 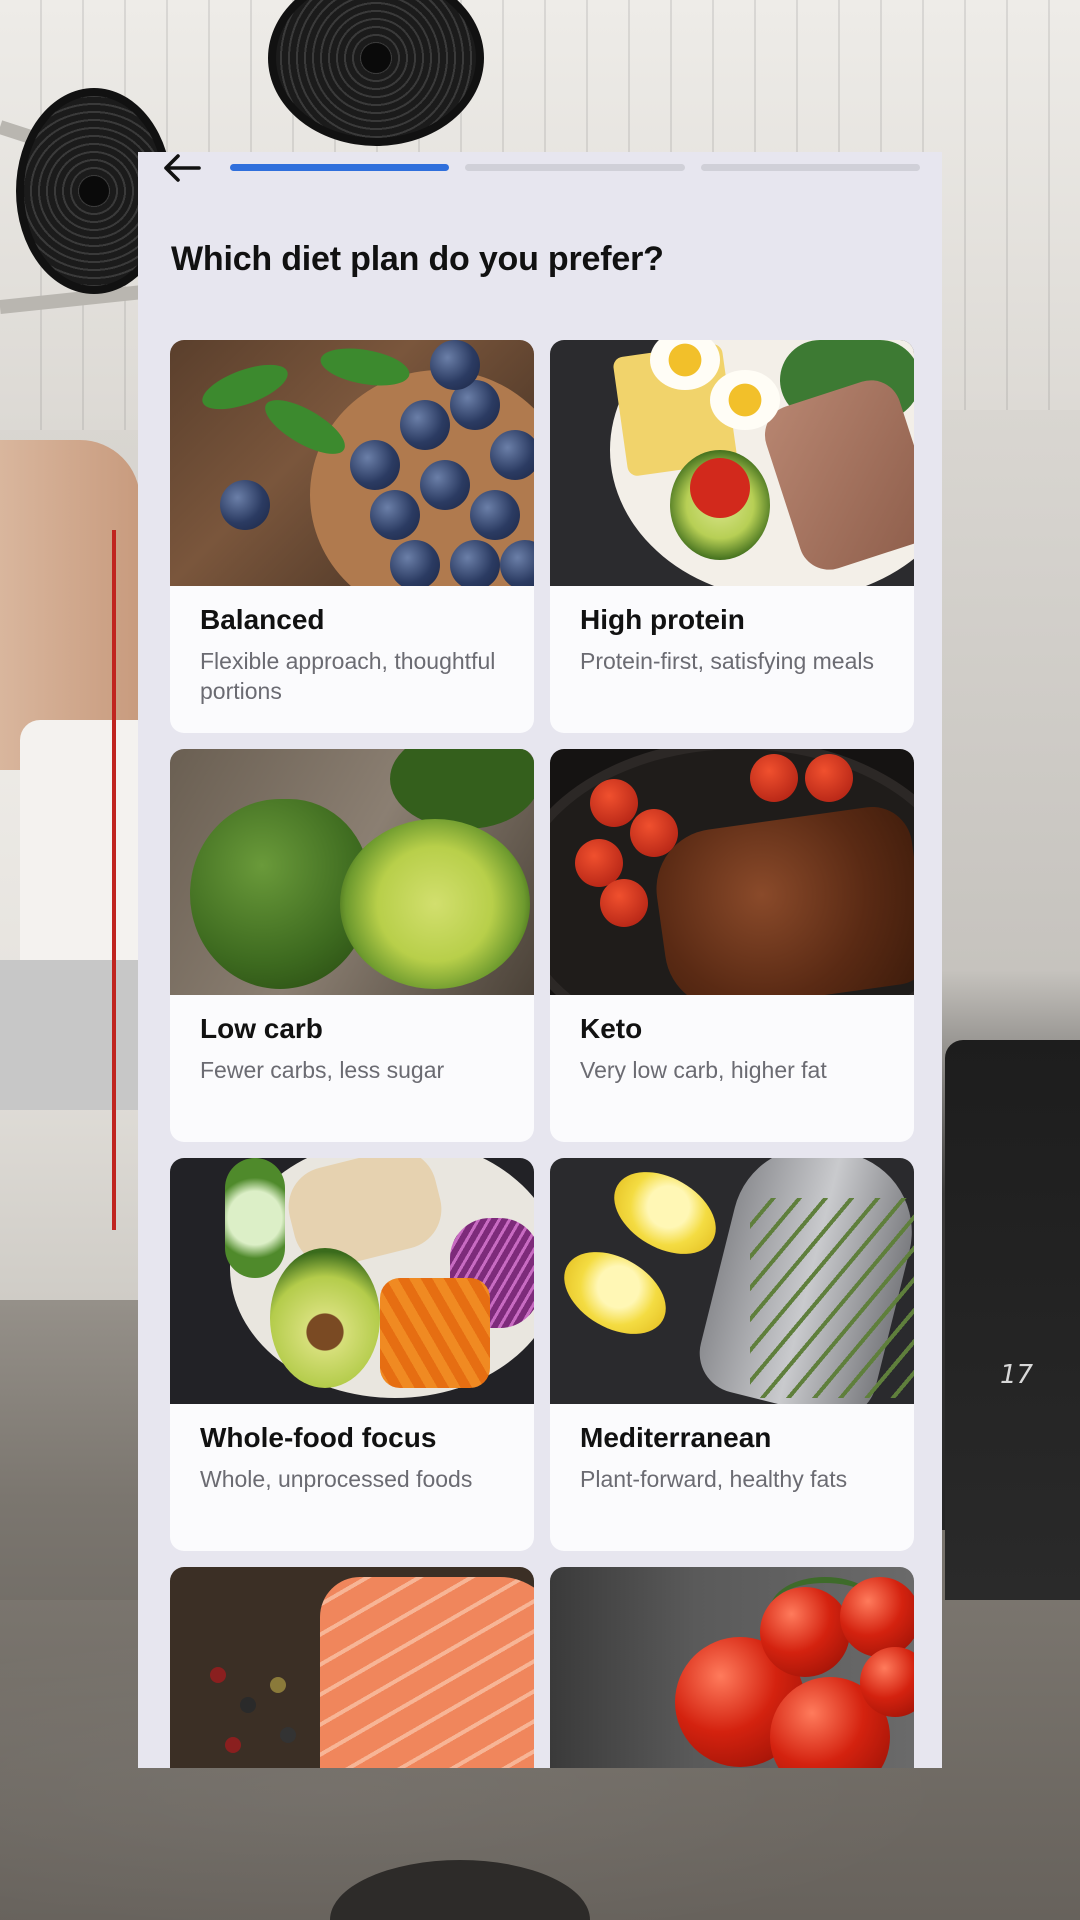 I want to click on option-title: High protein, so click(x=662, y=619).